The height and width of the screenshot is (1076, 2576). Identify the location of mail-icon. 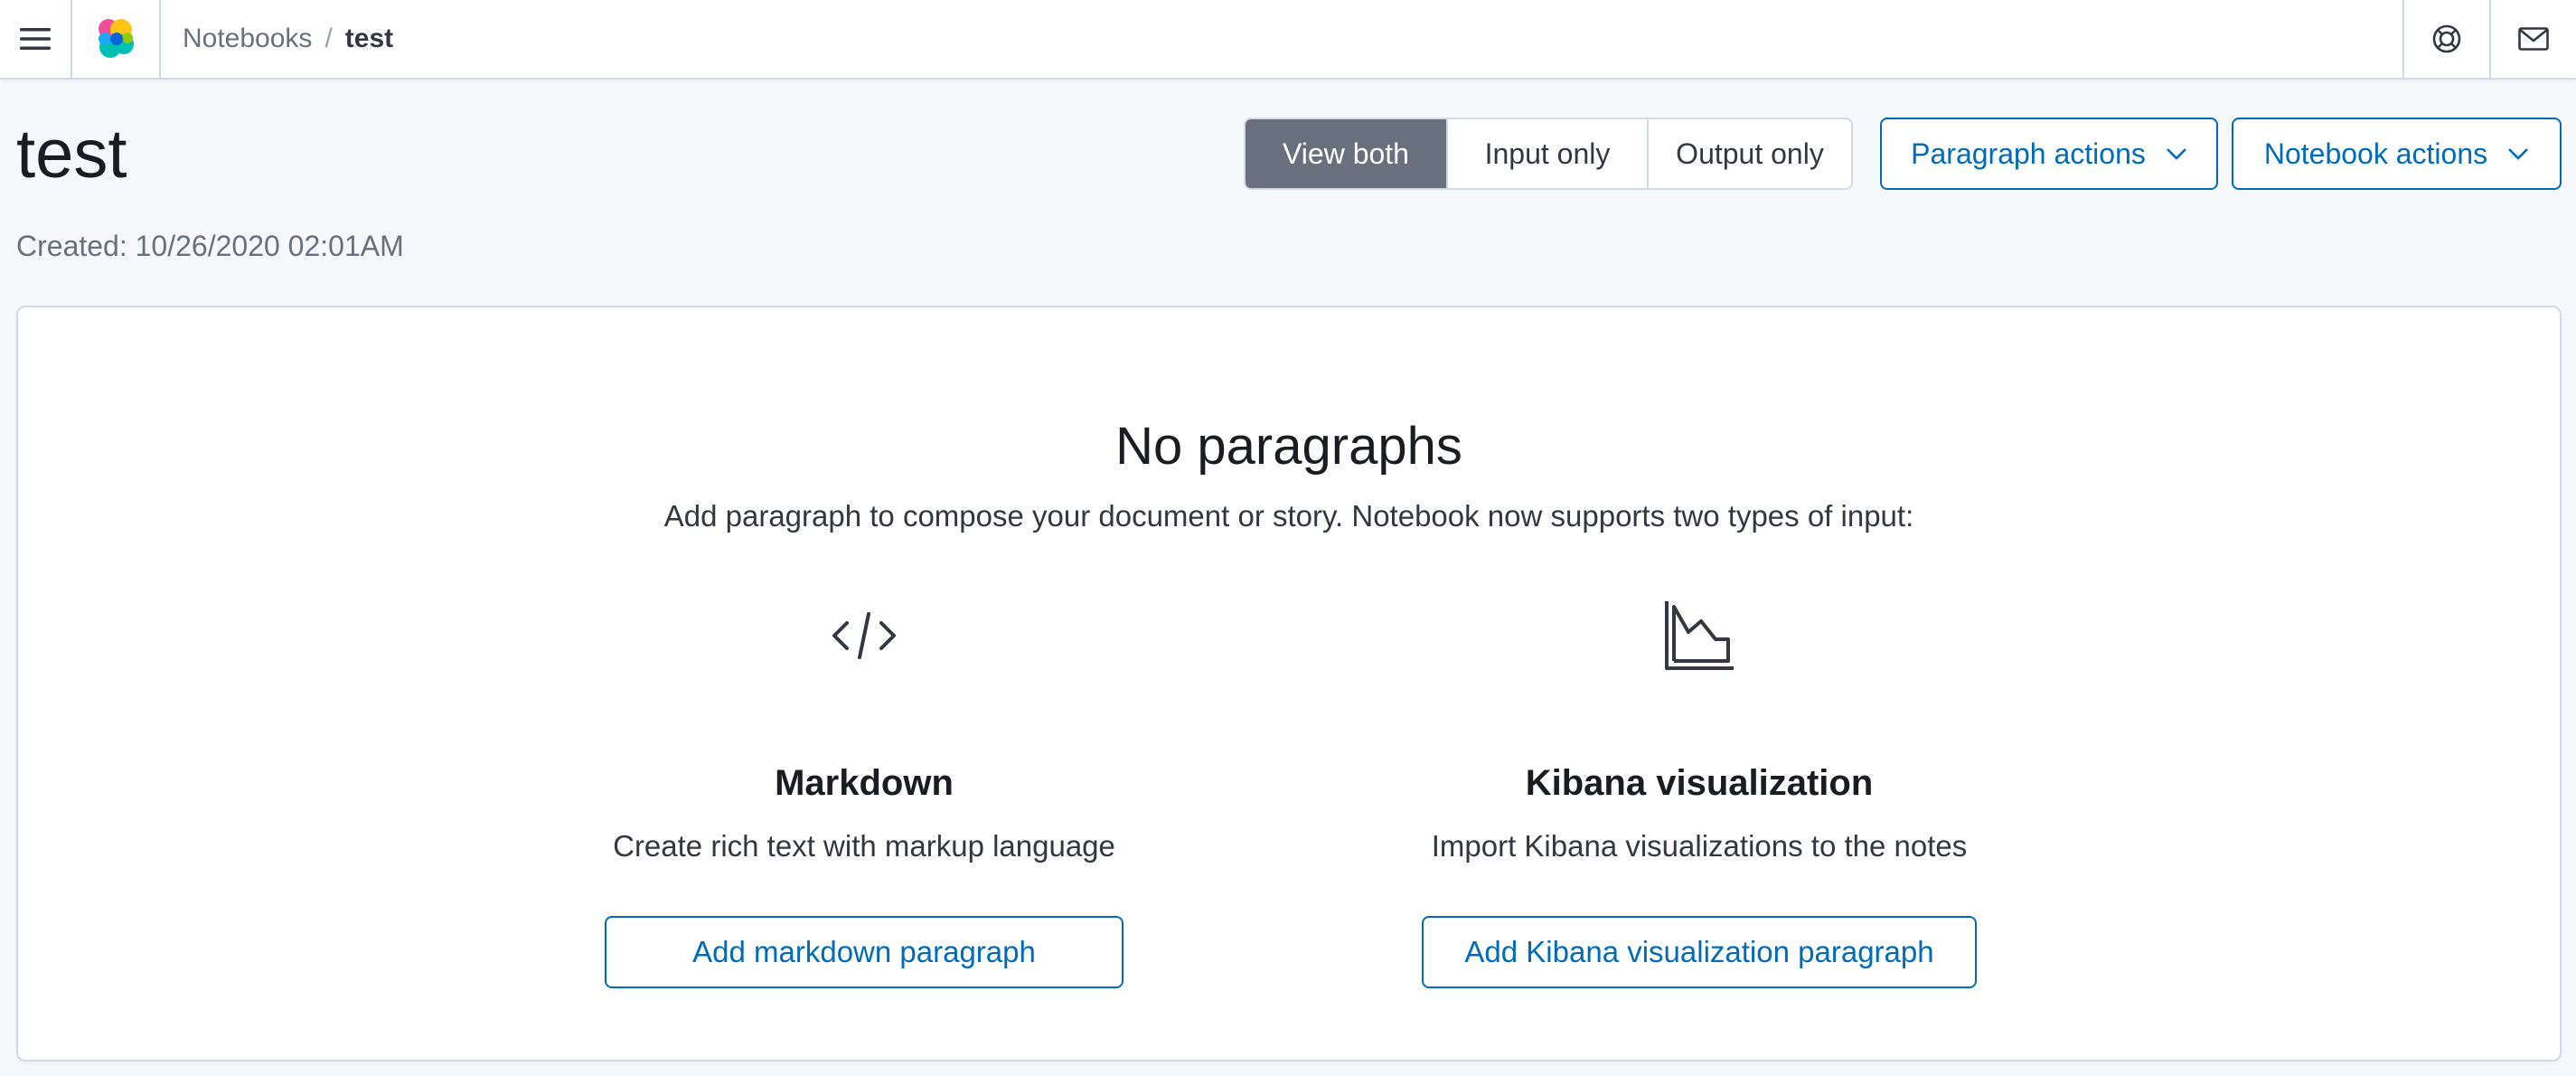
(2533, 39).